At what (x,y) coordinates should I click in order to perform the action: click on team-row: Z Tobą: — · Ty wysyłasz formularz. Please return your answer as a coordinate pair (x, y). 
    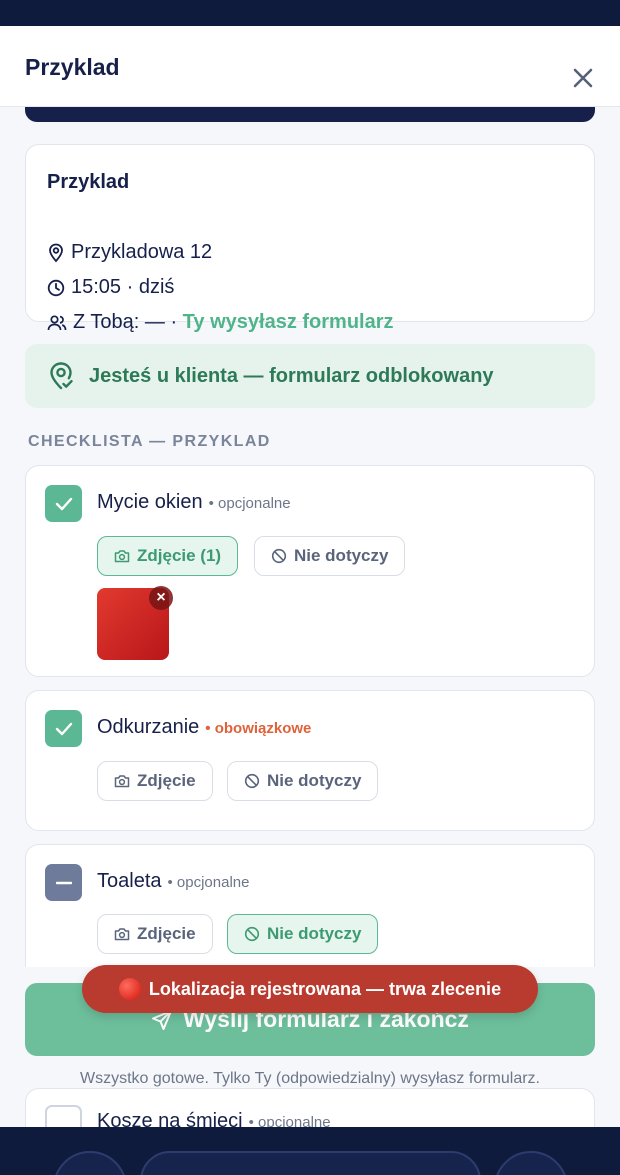
    Looking at the image, I should click on (220, 322).